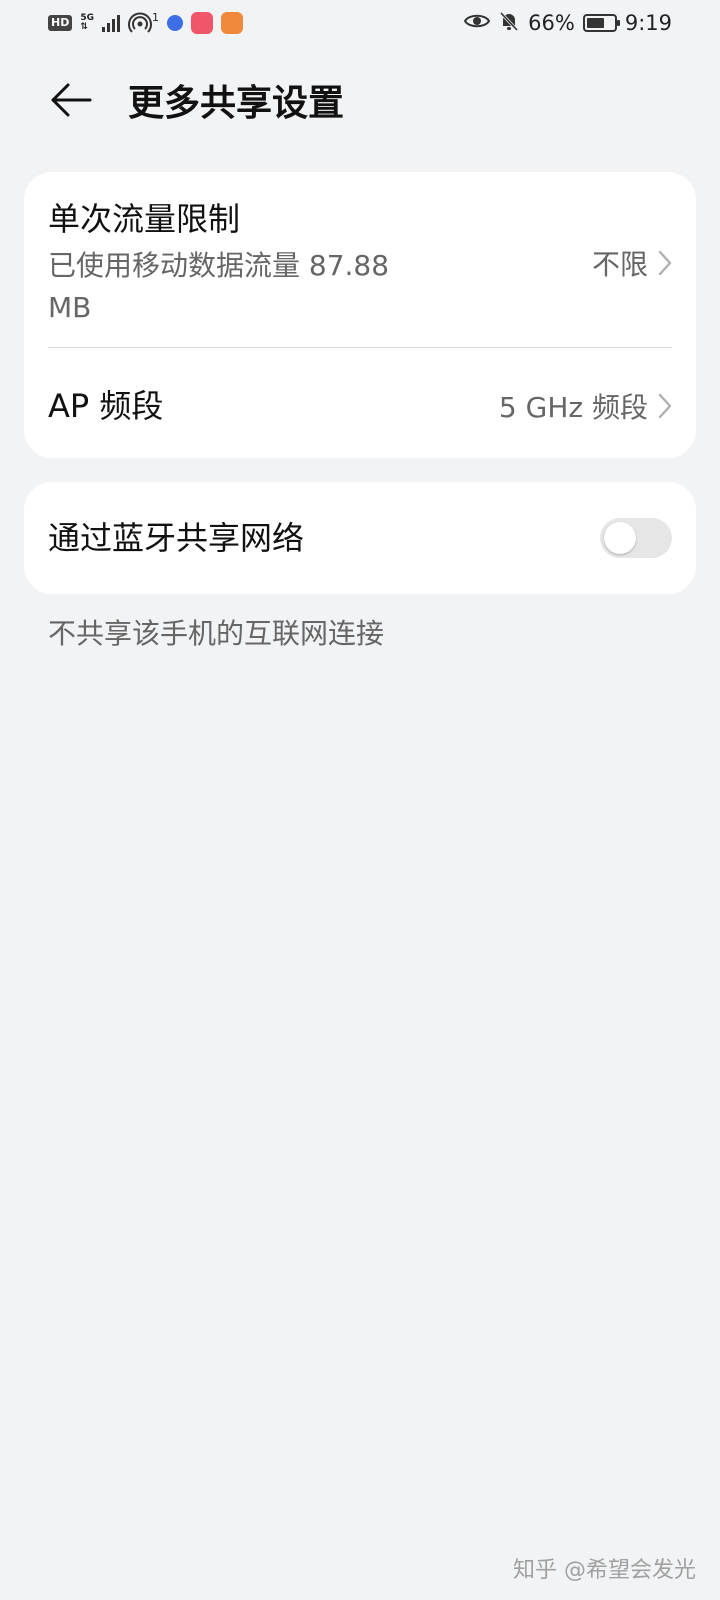 The height and width of the screenshot is (1600, 720). Describe the element at coordinates (648, 23) in the screenshot. I see `clock: 9:19` at that location.